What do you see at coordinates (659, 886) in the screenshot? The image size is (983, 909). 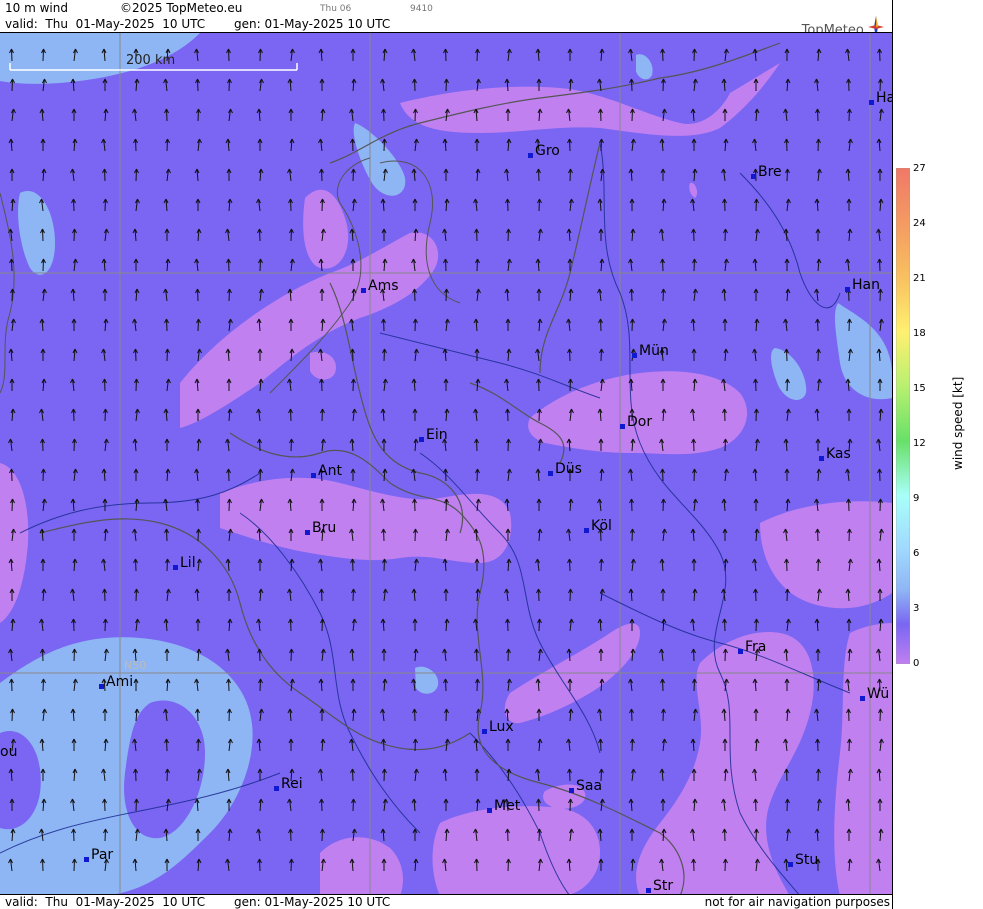 I see `city-label: Str` at bounding box center [659, 886].